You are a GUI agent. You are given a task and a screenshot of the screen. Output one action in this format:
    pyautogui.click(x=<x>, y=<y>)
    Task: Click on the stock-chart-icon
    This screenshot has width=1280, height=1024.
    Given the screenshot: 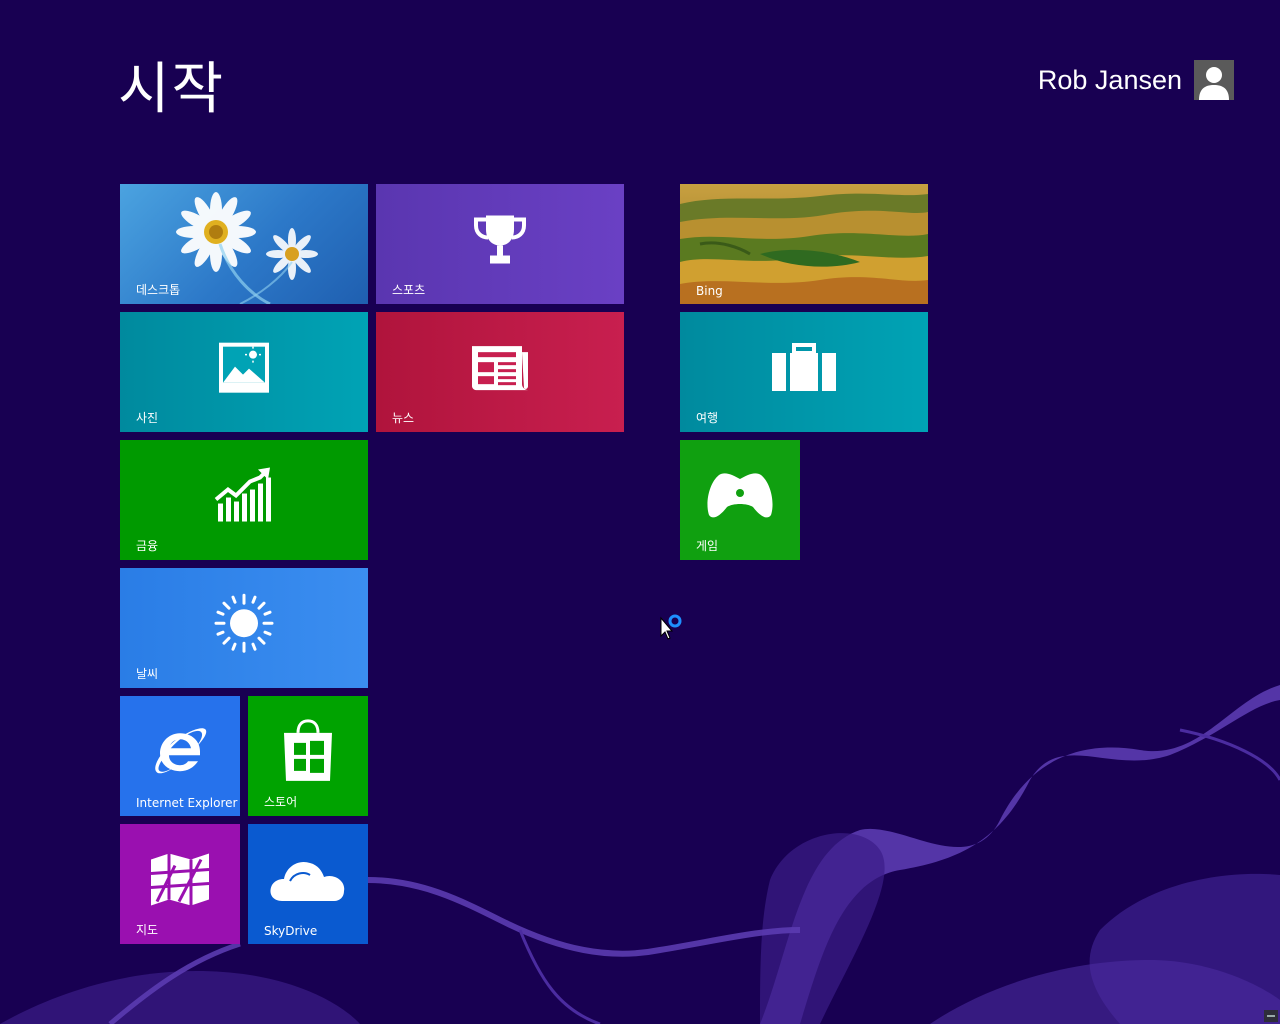 What is the action you would take?
    pyautogui.click(x=242, y=494)
    